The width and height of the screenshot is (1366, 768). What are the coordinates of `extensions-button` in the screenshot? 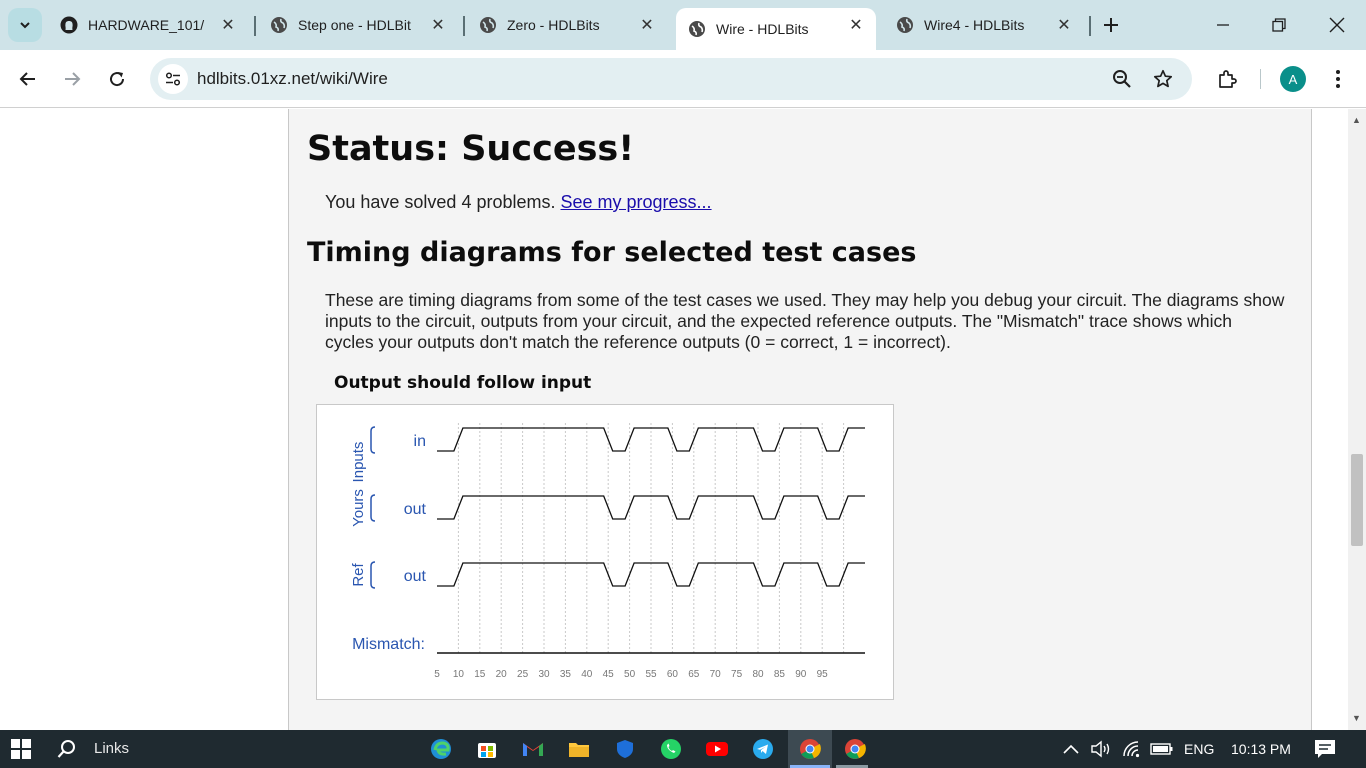 It's located at (1227, 79).